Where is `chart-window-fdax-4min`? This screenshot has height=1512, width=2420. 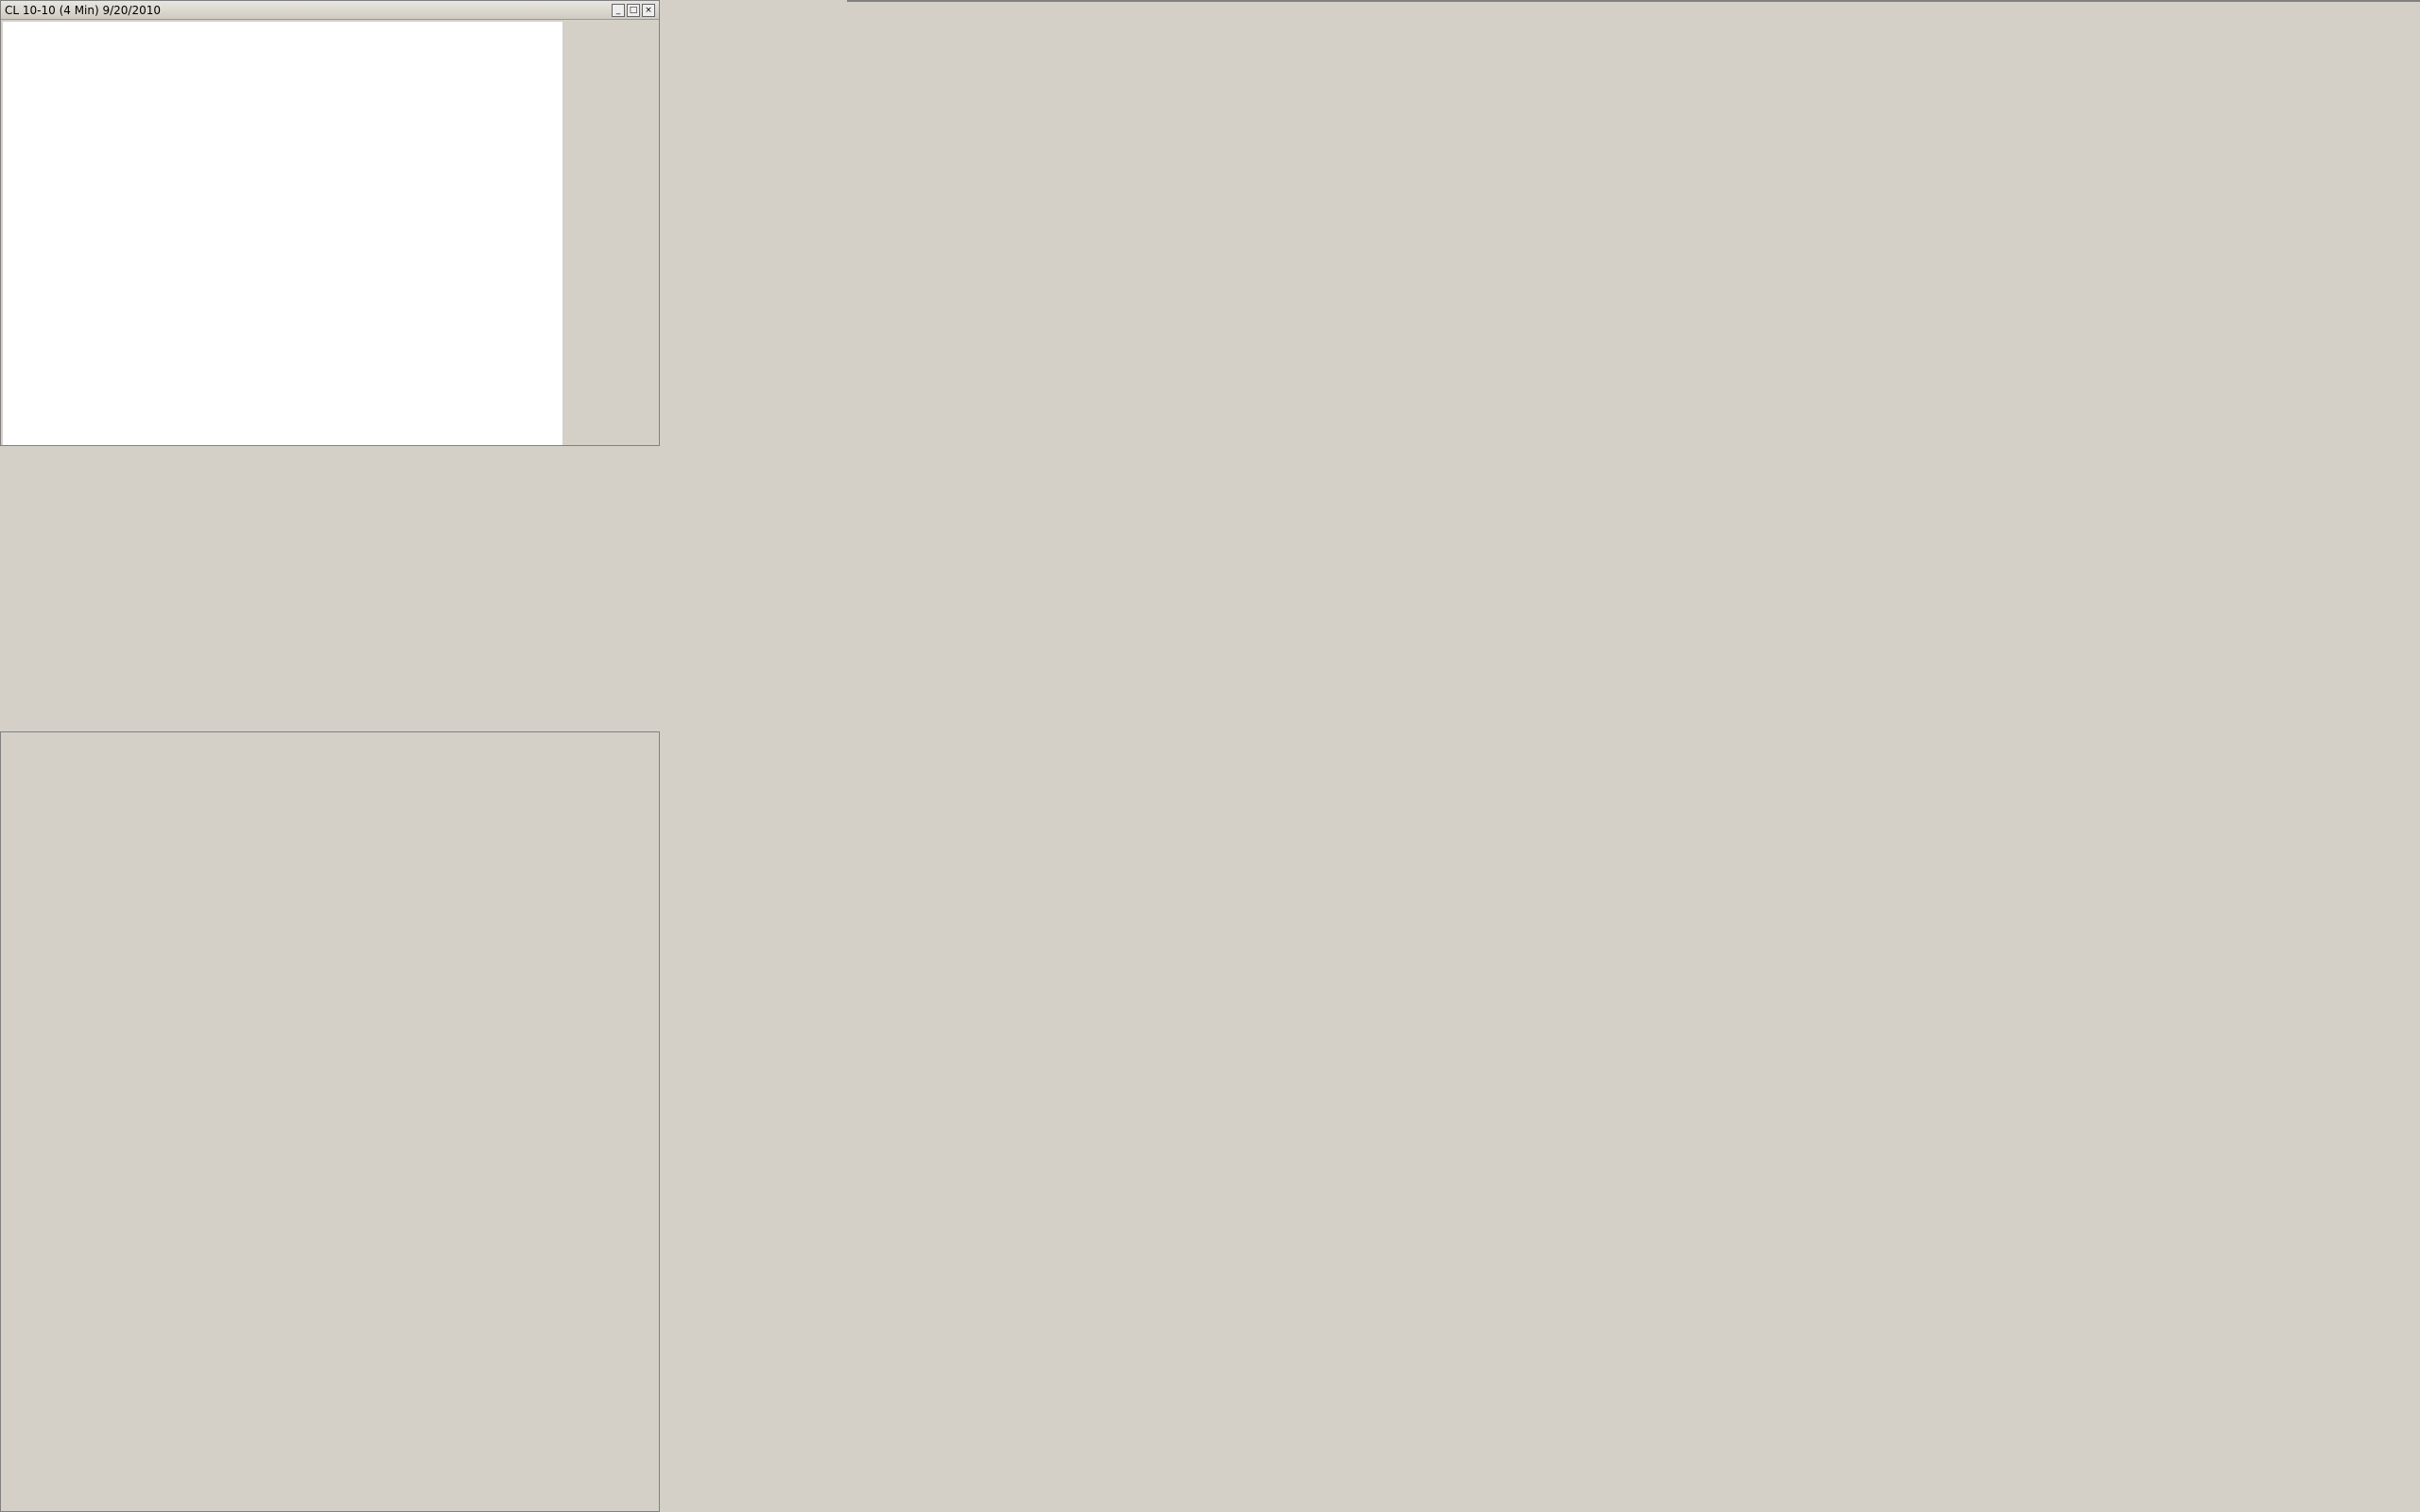
chart-window-fdax-4min is located at coordinates (1633, 1).